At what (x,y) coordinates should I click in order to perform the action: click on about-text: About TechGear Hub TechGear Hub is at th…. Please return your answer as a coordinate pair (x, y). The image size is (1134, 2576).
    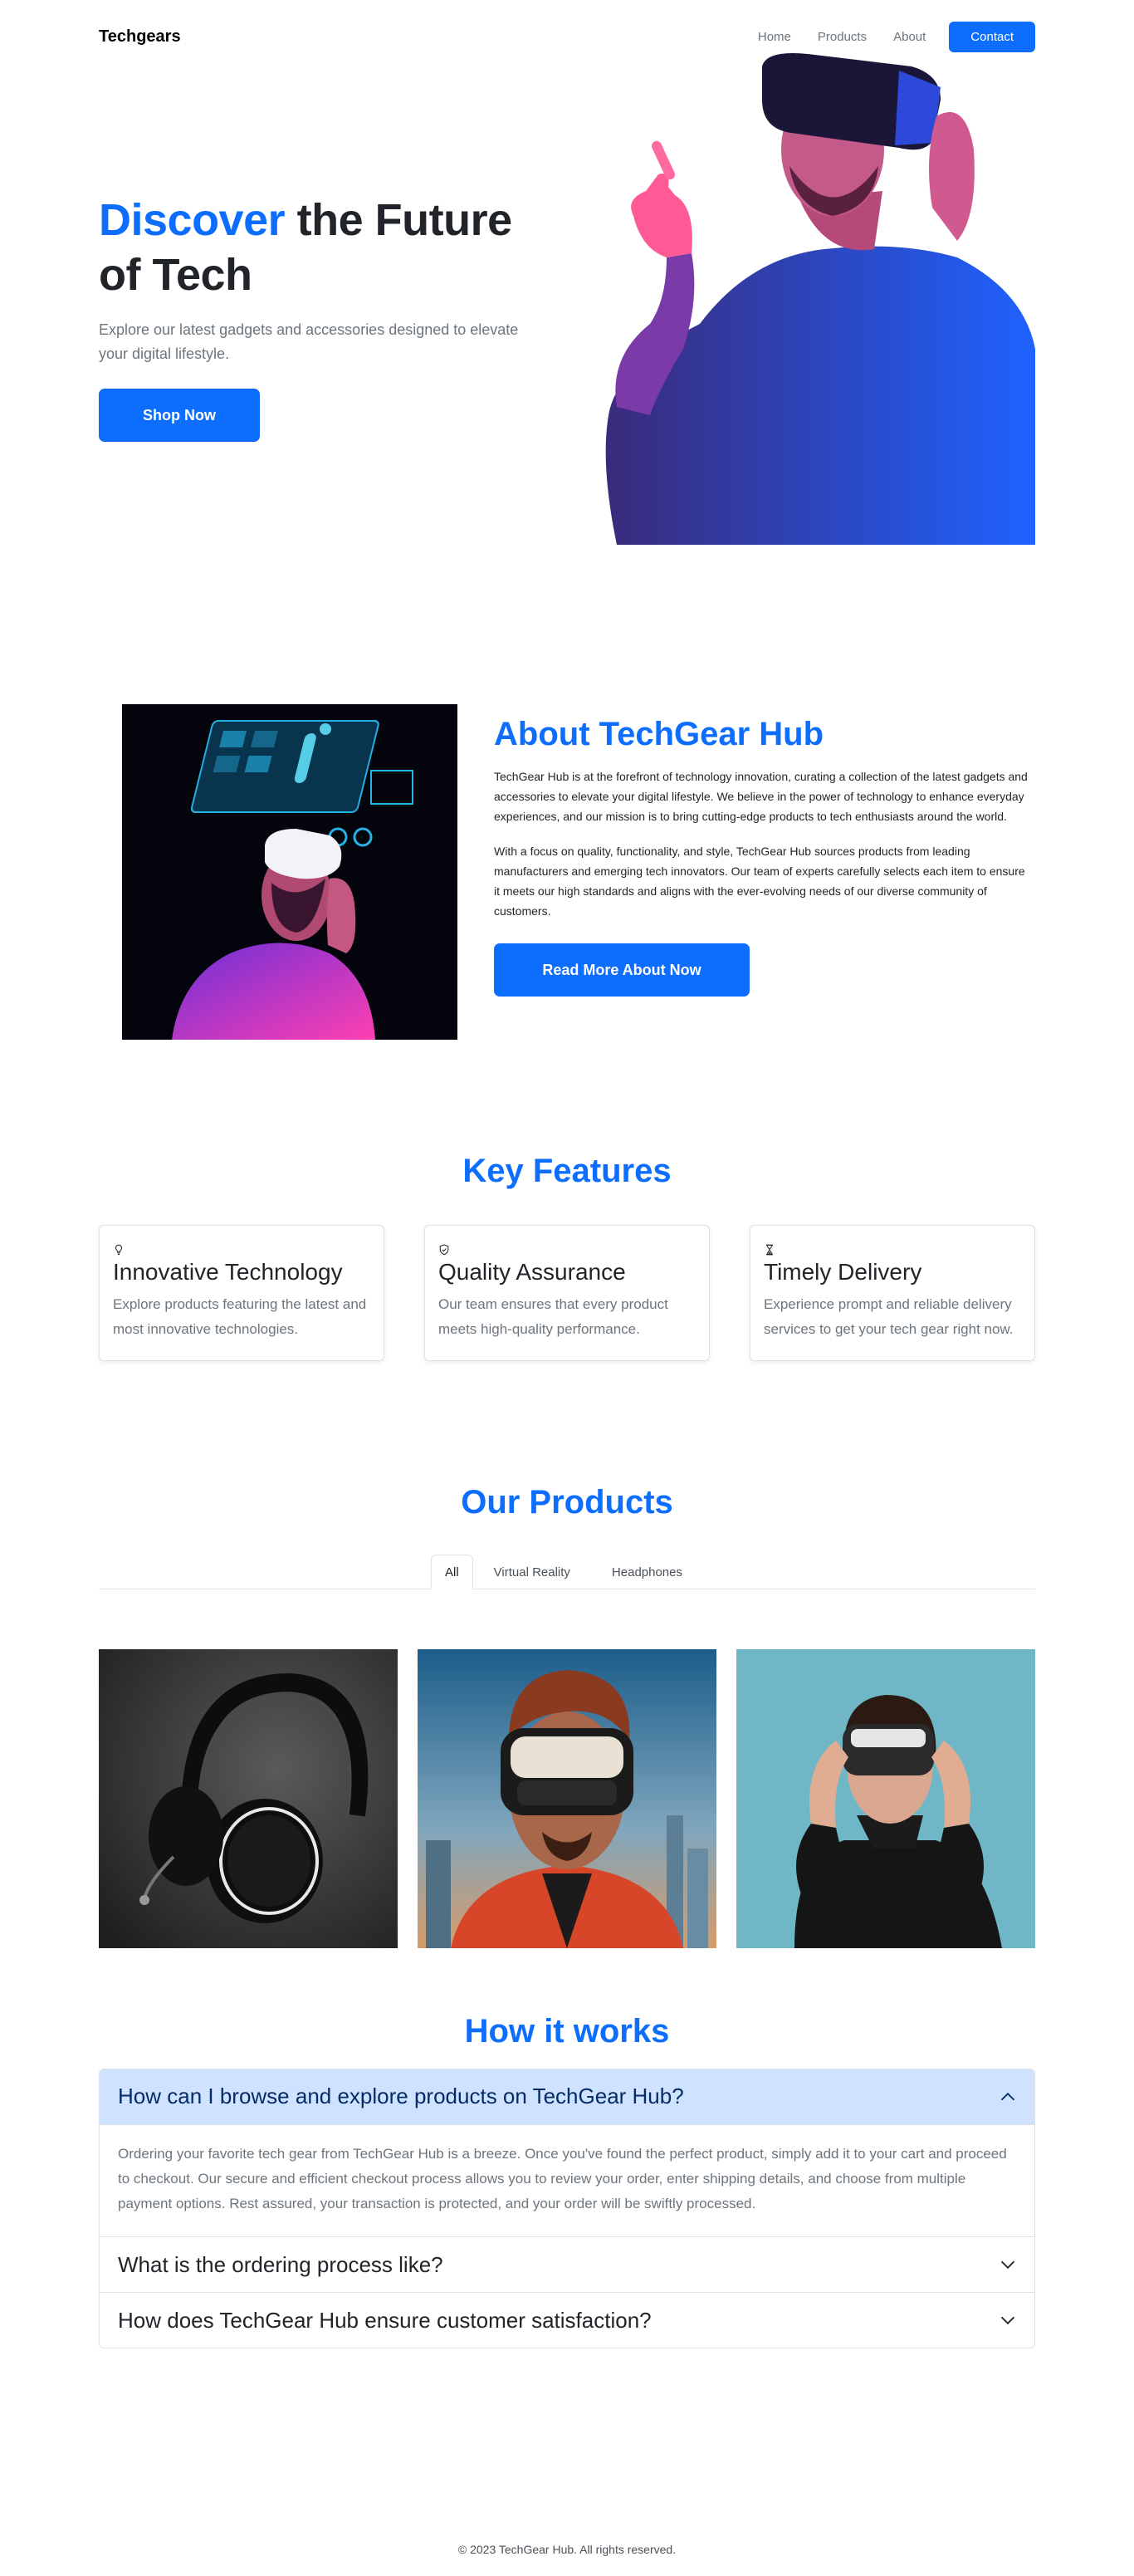
    Looking at the image, I should click on (764, 900).